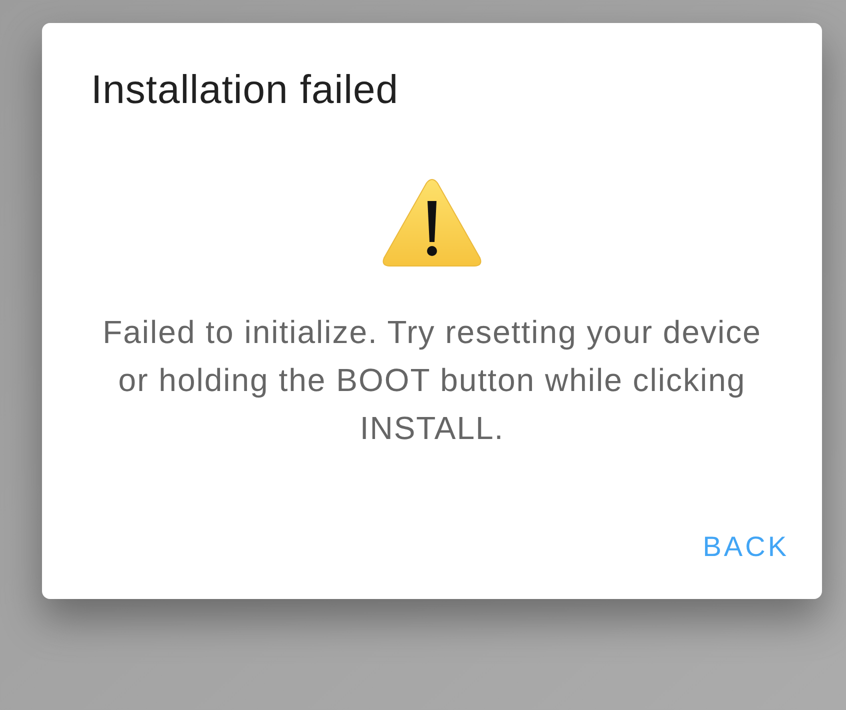 This screenshot has height=710, width=846. I want to click on dialog-message: Failed to initialize. Try resetting your device or holding the BOOT button while clicking INSTALL., so click(432, 380).